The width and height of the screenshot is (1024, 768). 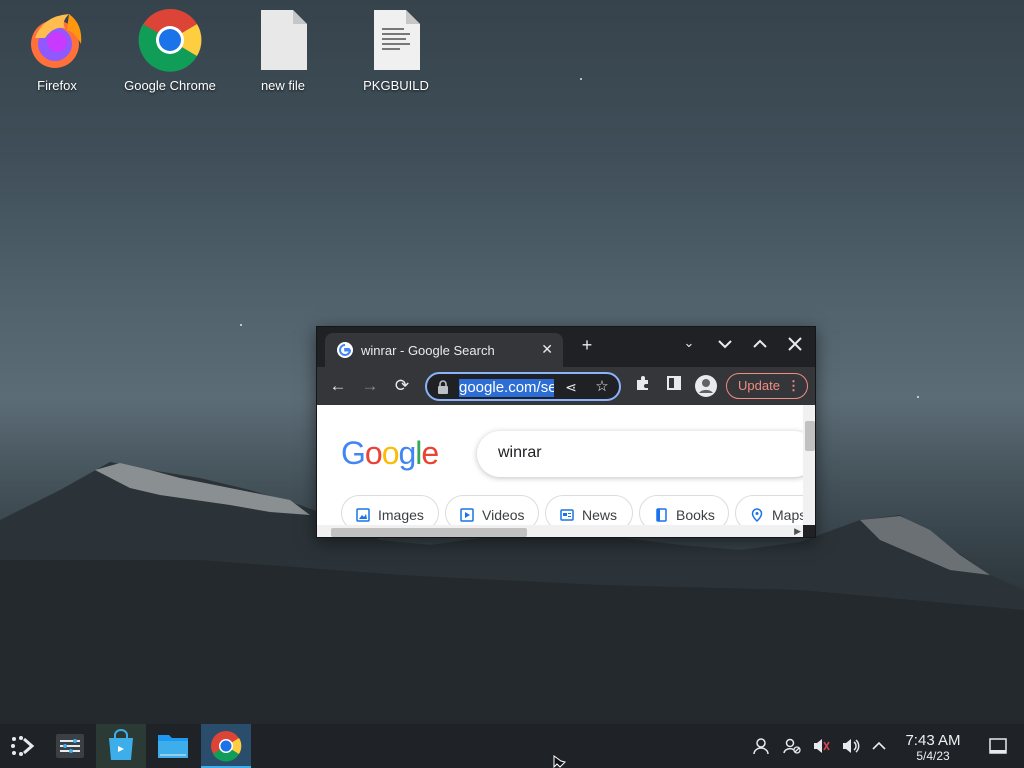 What do you see at coordinates (809, 465) in the screenshot?
I see `vertical-scrollbar` at bounding box center [809, 465].